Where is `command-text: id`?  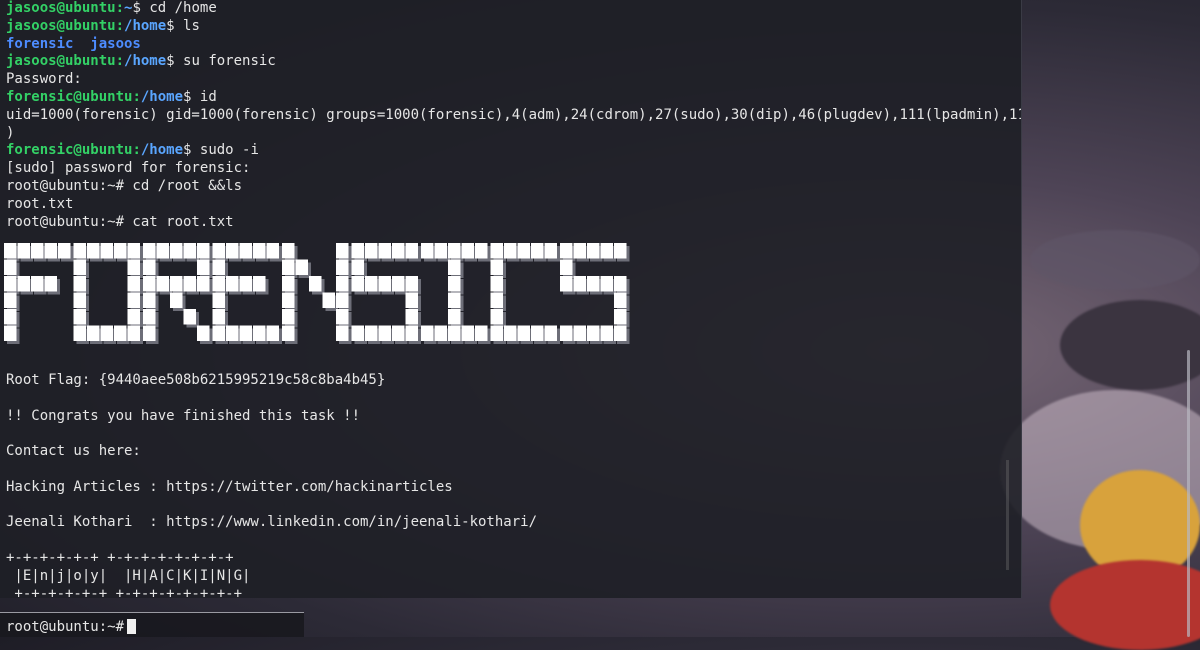 command-text: id is located at coordinates (204, 96).